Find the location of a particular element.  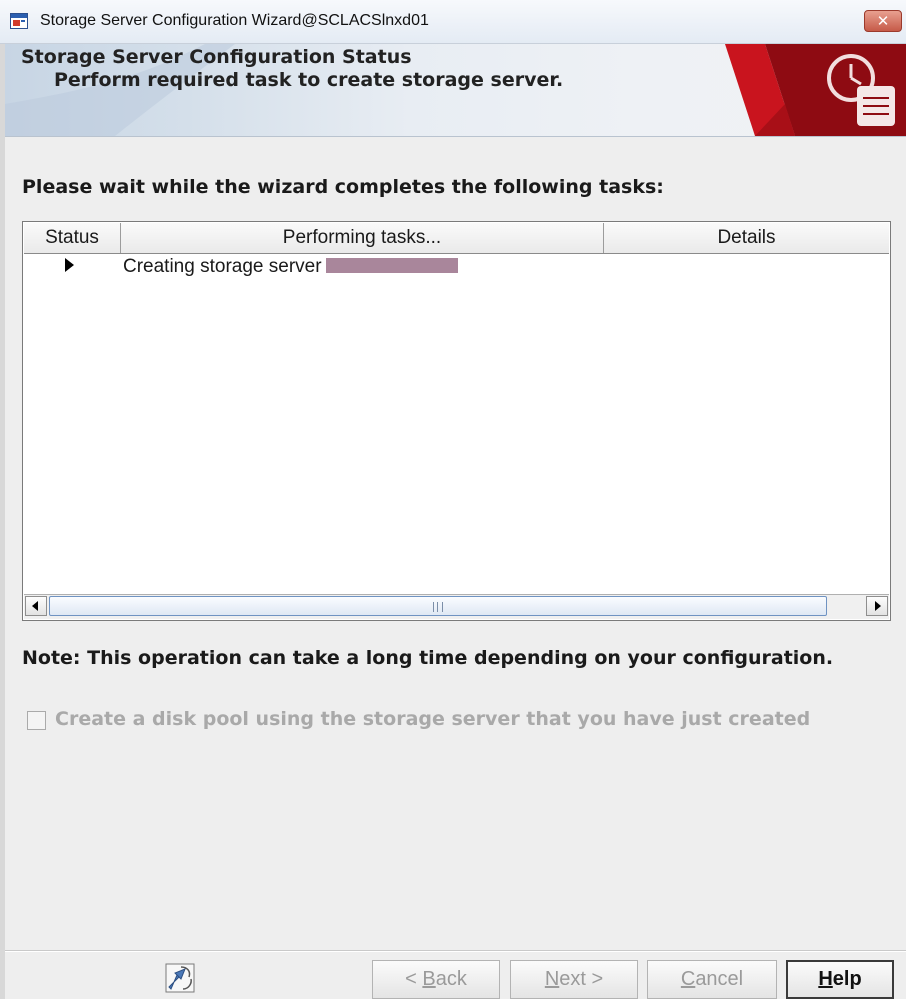

back-button: < Back is located at coordinates (436, 979).